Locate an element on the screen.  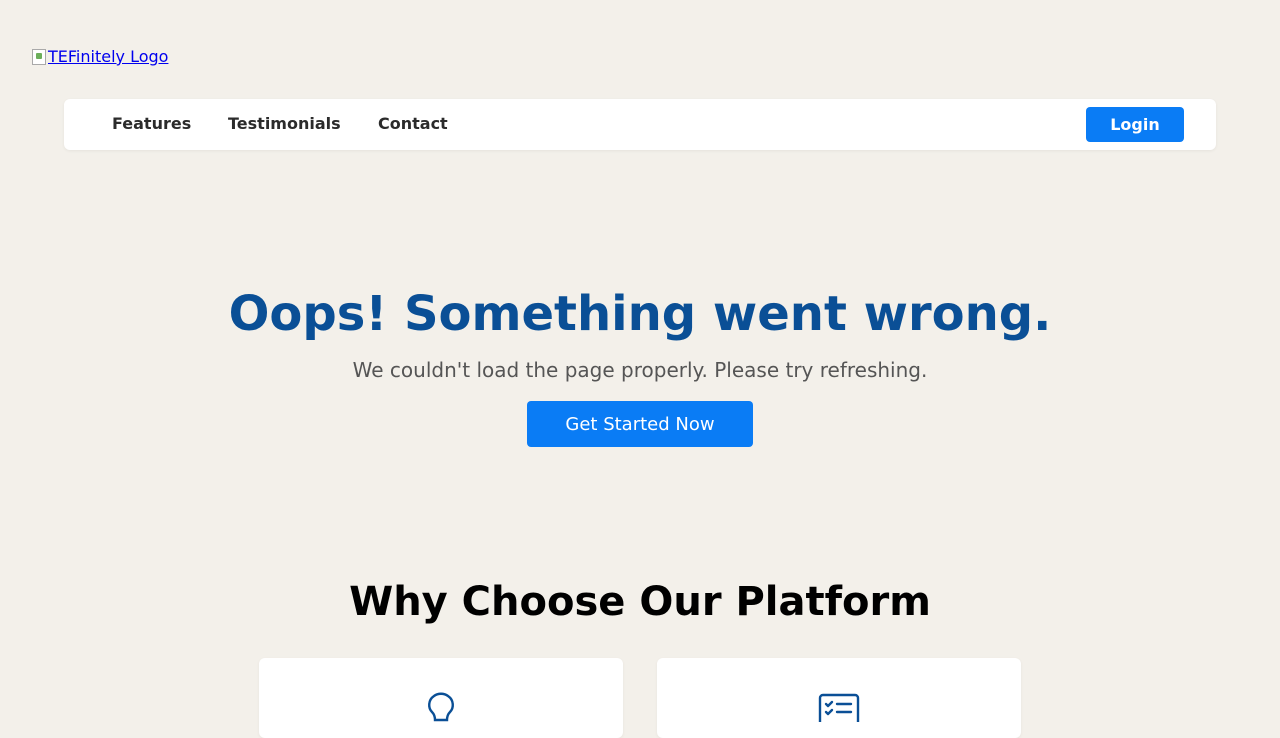
broken-image-icon is located at coordinates (39, 57).